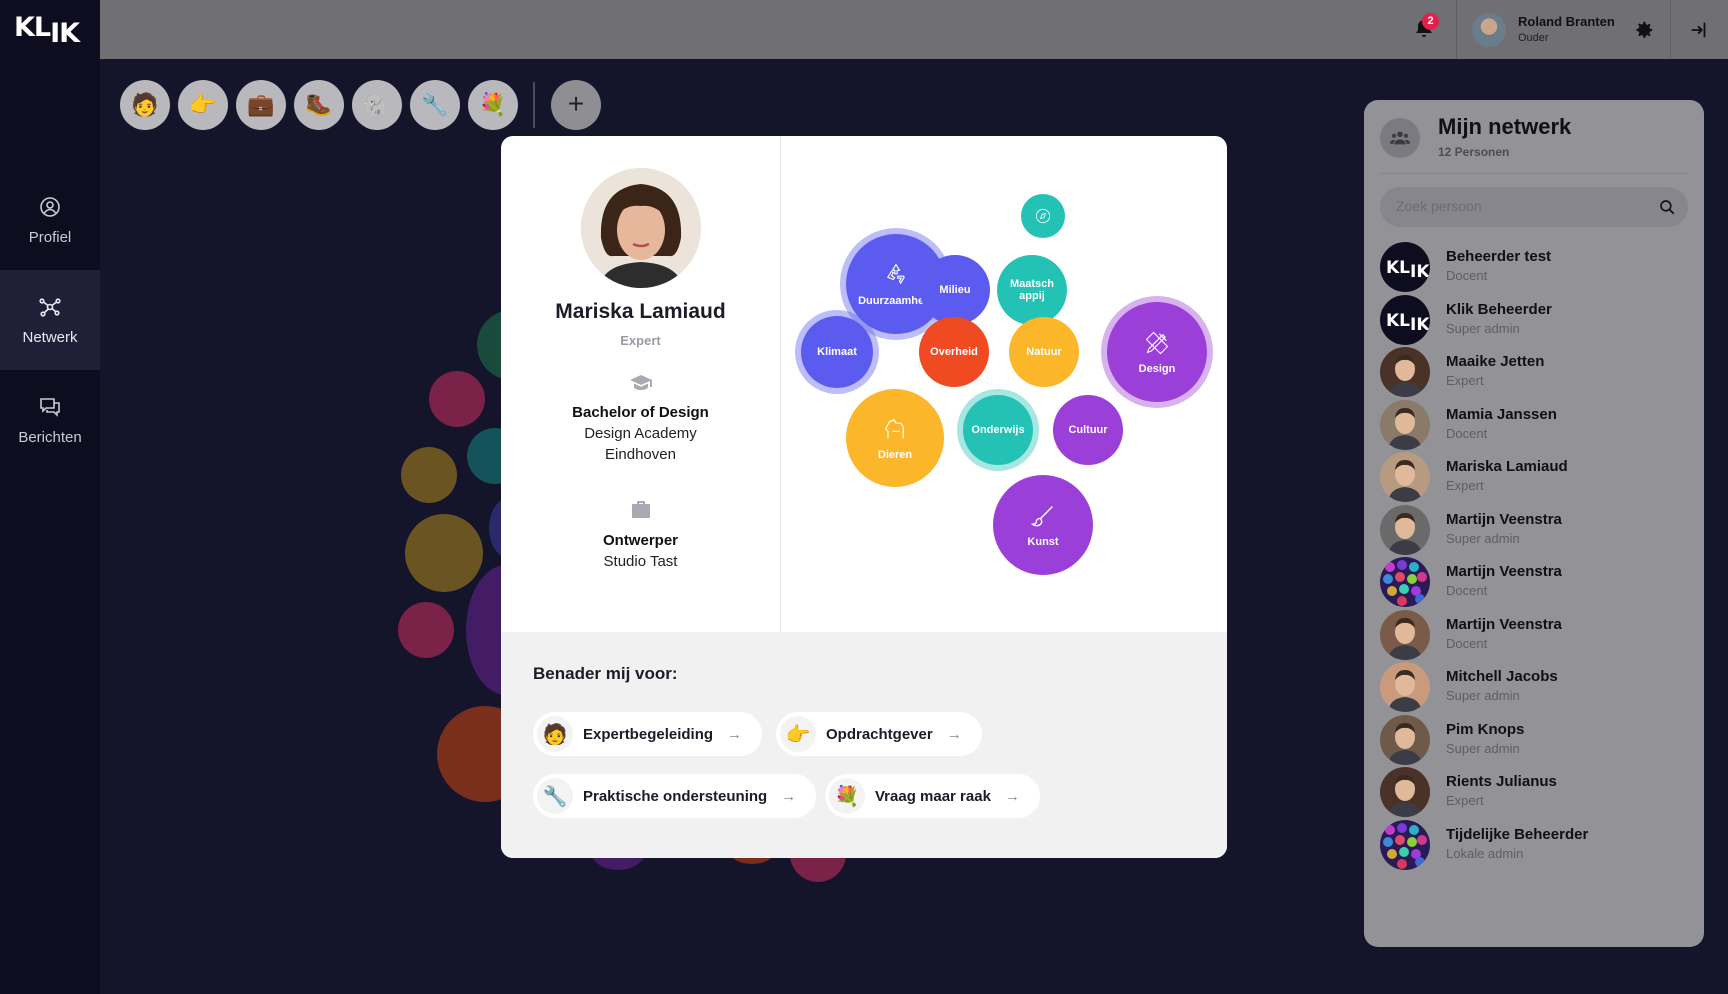 The height and width of the screenshot is (994, 1728). I want to click on interest-milieu: Milieu, so click(955, 290).